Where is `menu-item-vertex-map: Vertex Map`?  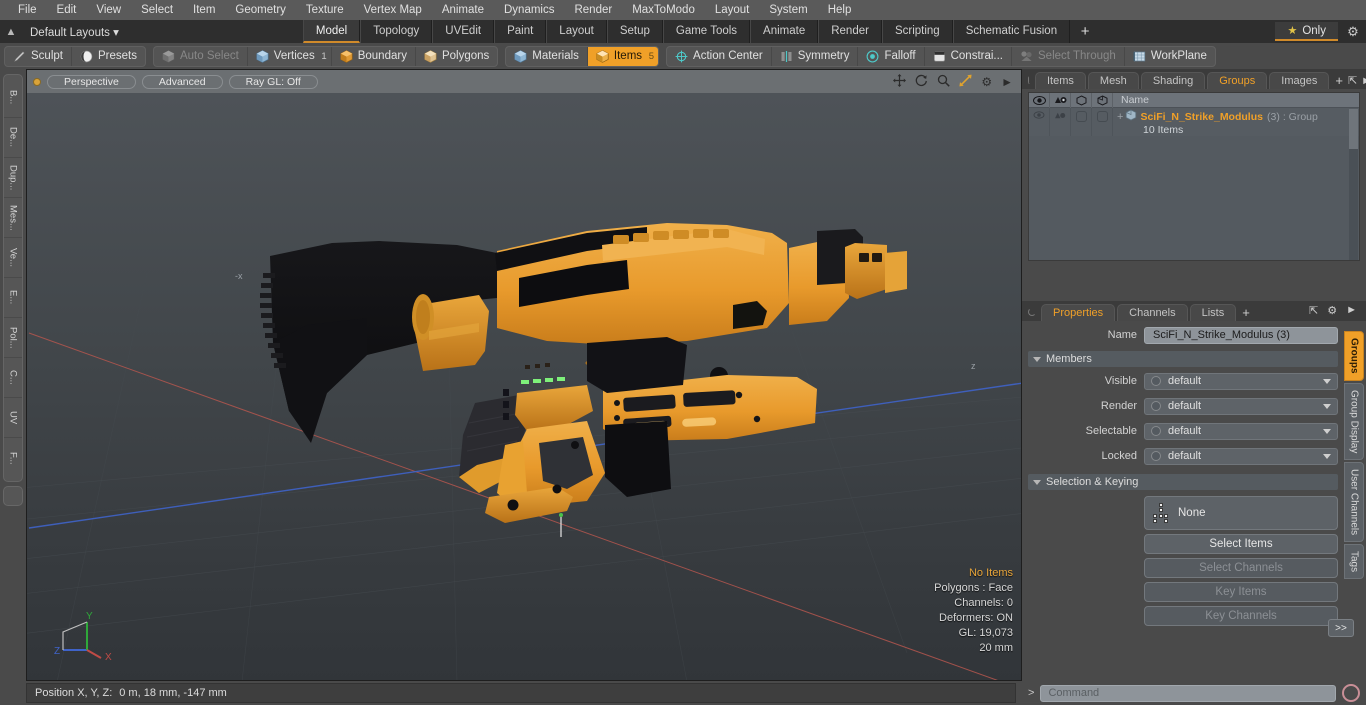 menu-item-vertex-map: Vertex Map is located at coordinates (393, 10).